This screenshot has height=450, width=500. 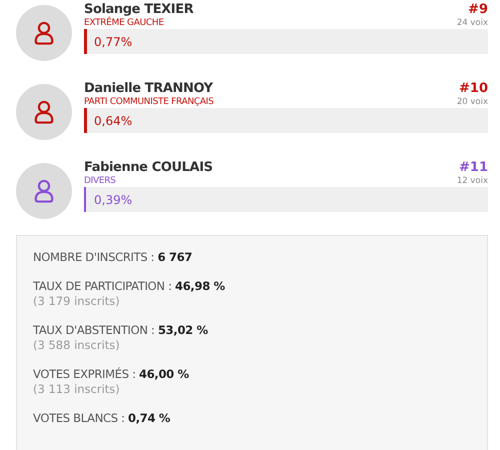 What do you see at coordinates (113, 257) in the screenshot?
I see `stat-line: NOMBRE D'INSCRITS : 6 767` at bounding box center [113, 257].